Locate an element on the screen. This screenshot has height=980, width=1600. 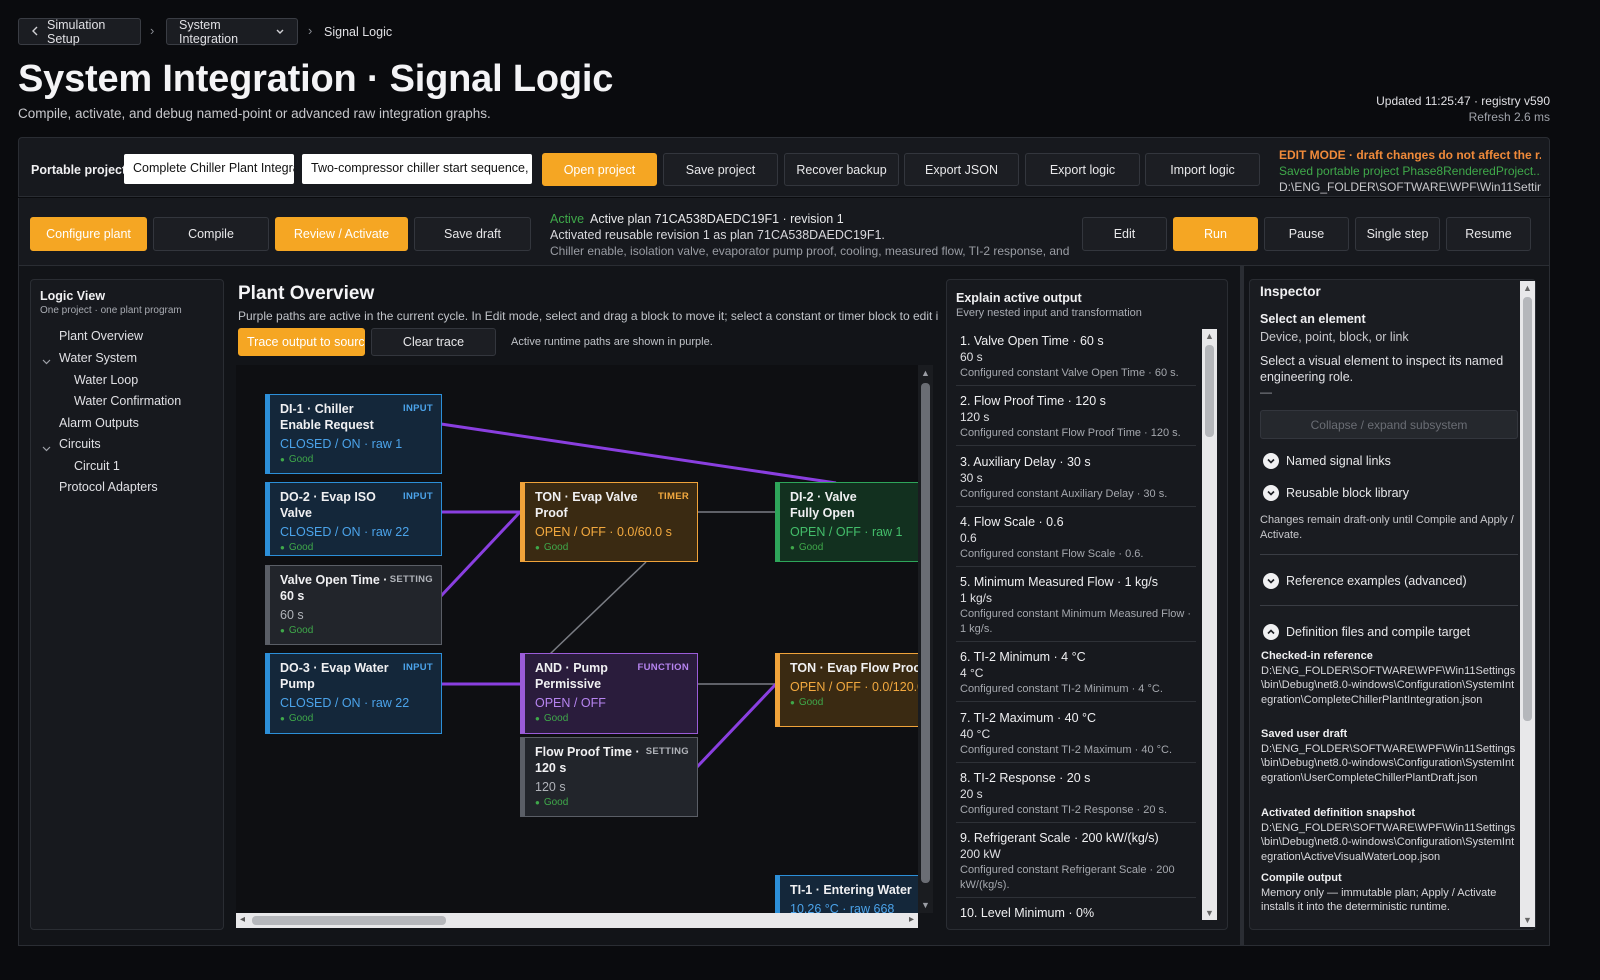
canvas-vertical-scrollbar: ▲ ▼ is located at coordinates (925, 639).